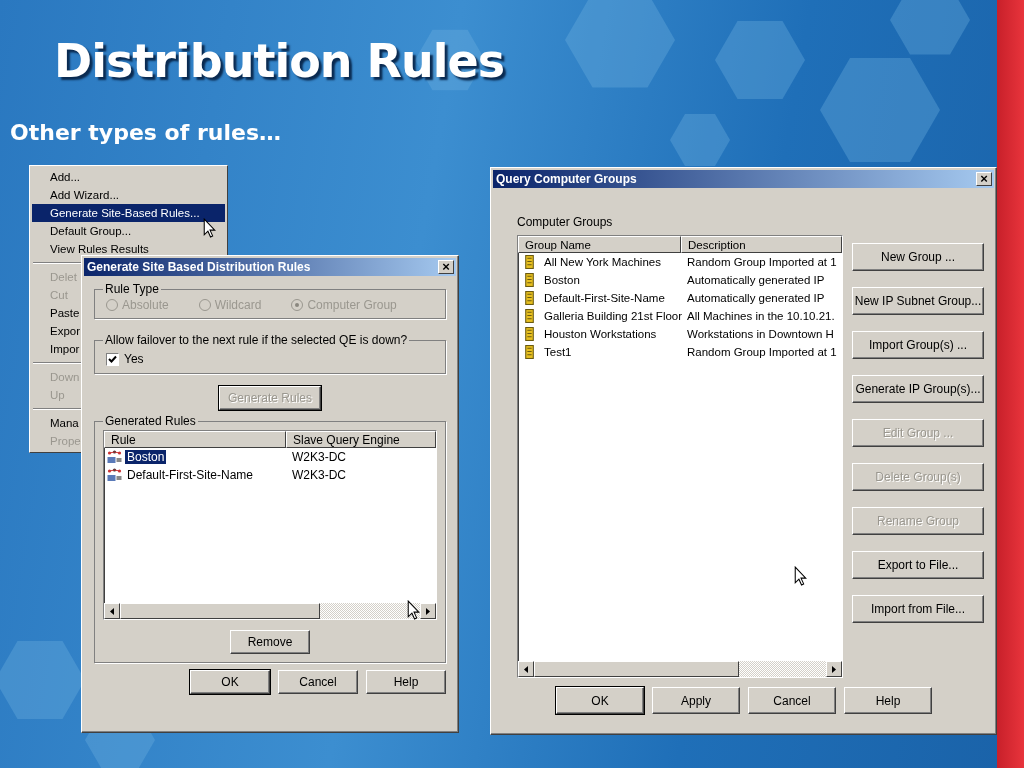 This screenshot has height=768, width=1024. I want to click on window-title: Query Computer Groups, so click(566, 179).